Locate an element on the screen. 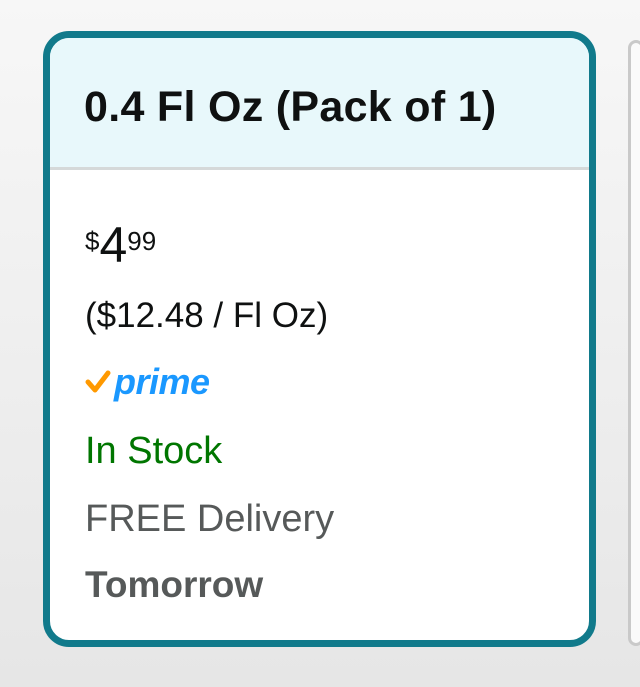 The width and height of the screenshot is (640, 687). option-title: 0.4 Fl Oz (Pack of 1) is located at coordinates (290, 107).